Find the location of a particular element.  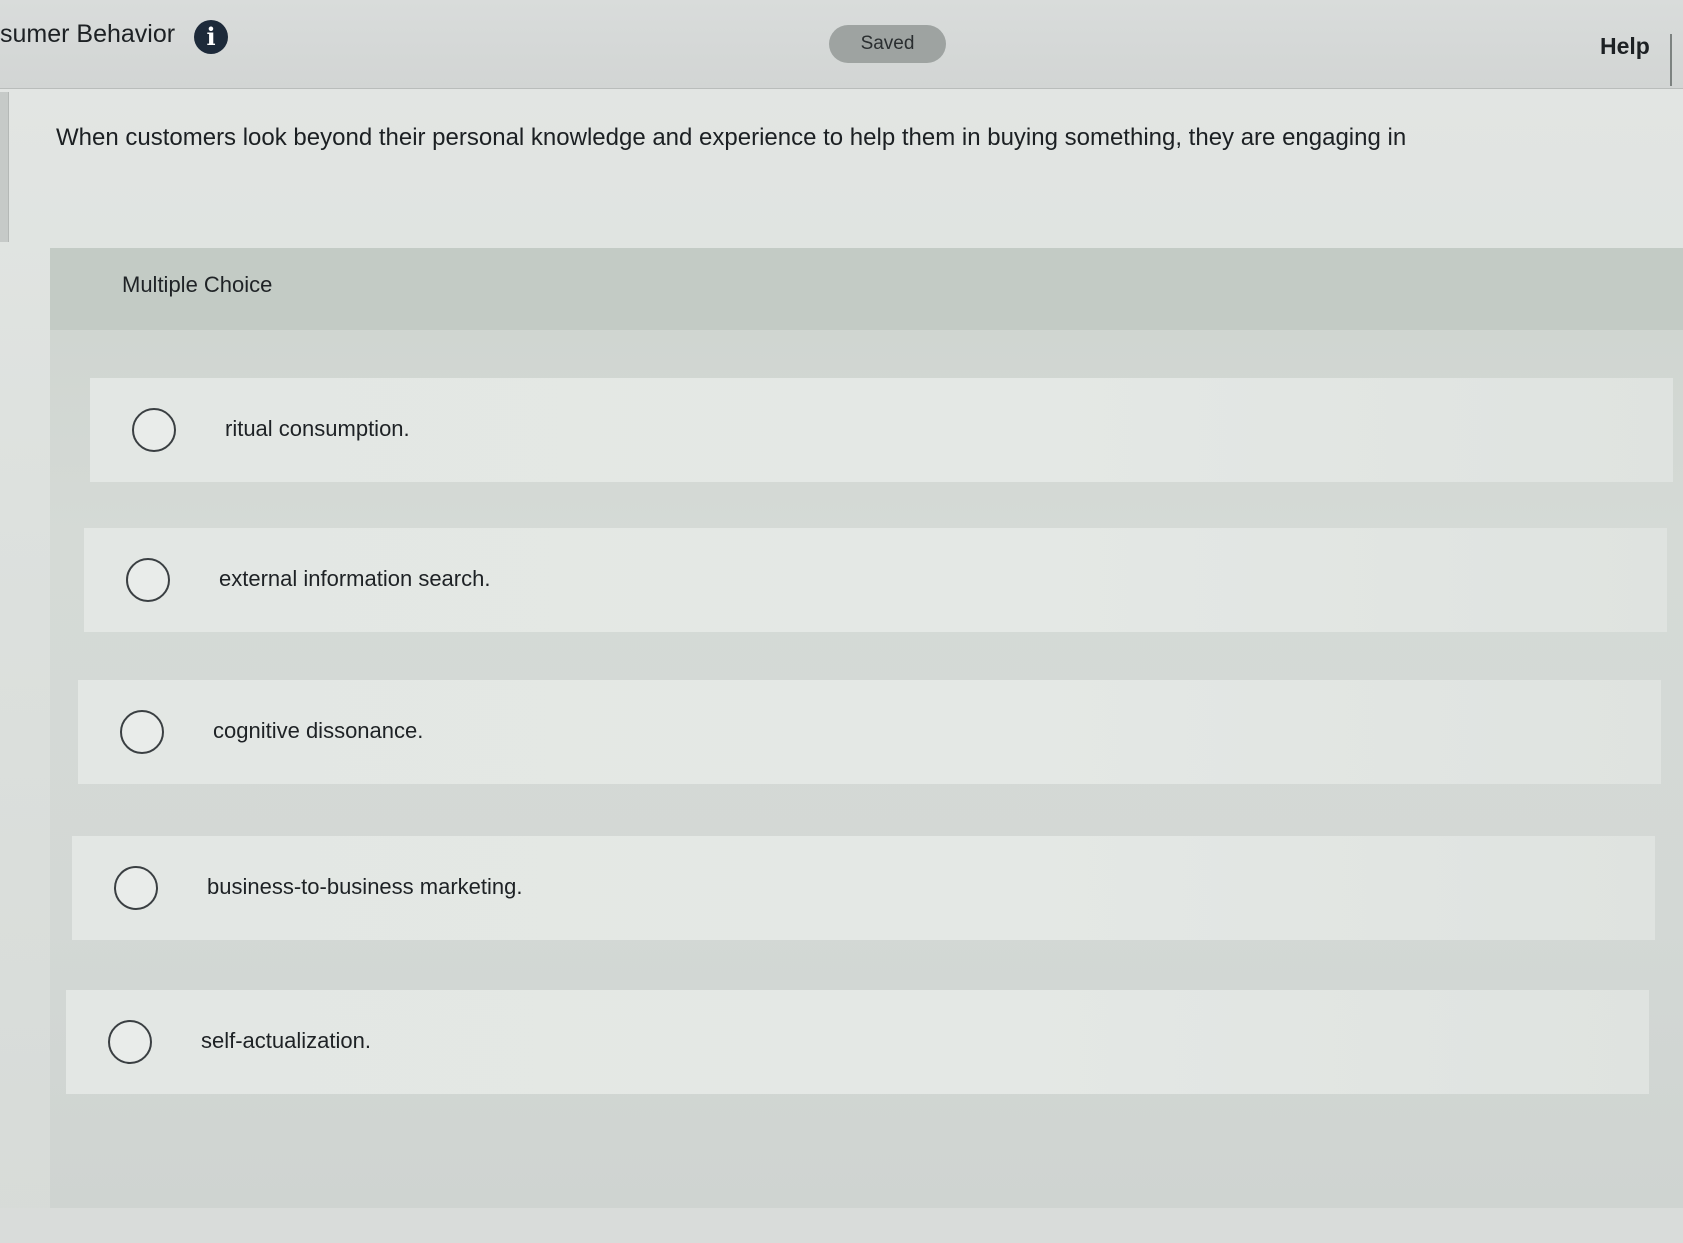

bottom-area is located at coordinates (841, 1225).